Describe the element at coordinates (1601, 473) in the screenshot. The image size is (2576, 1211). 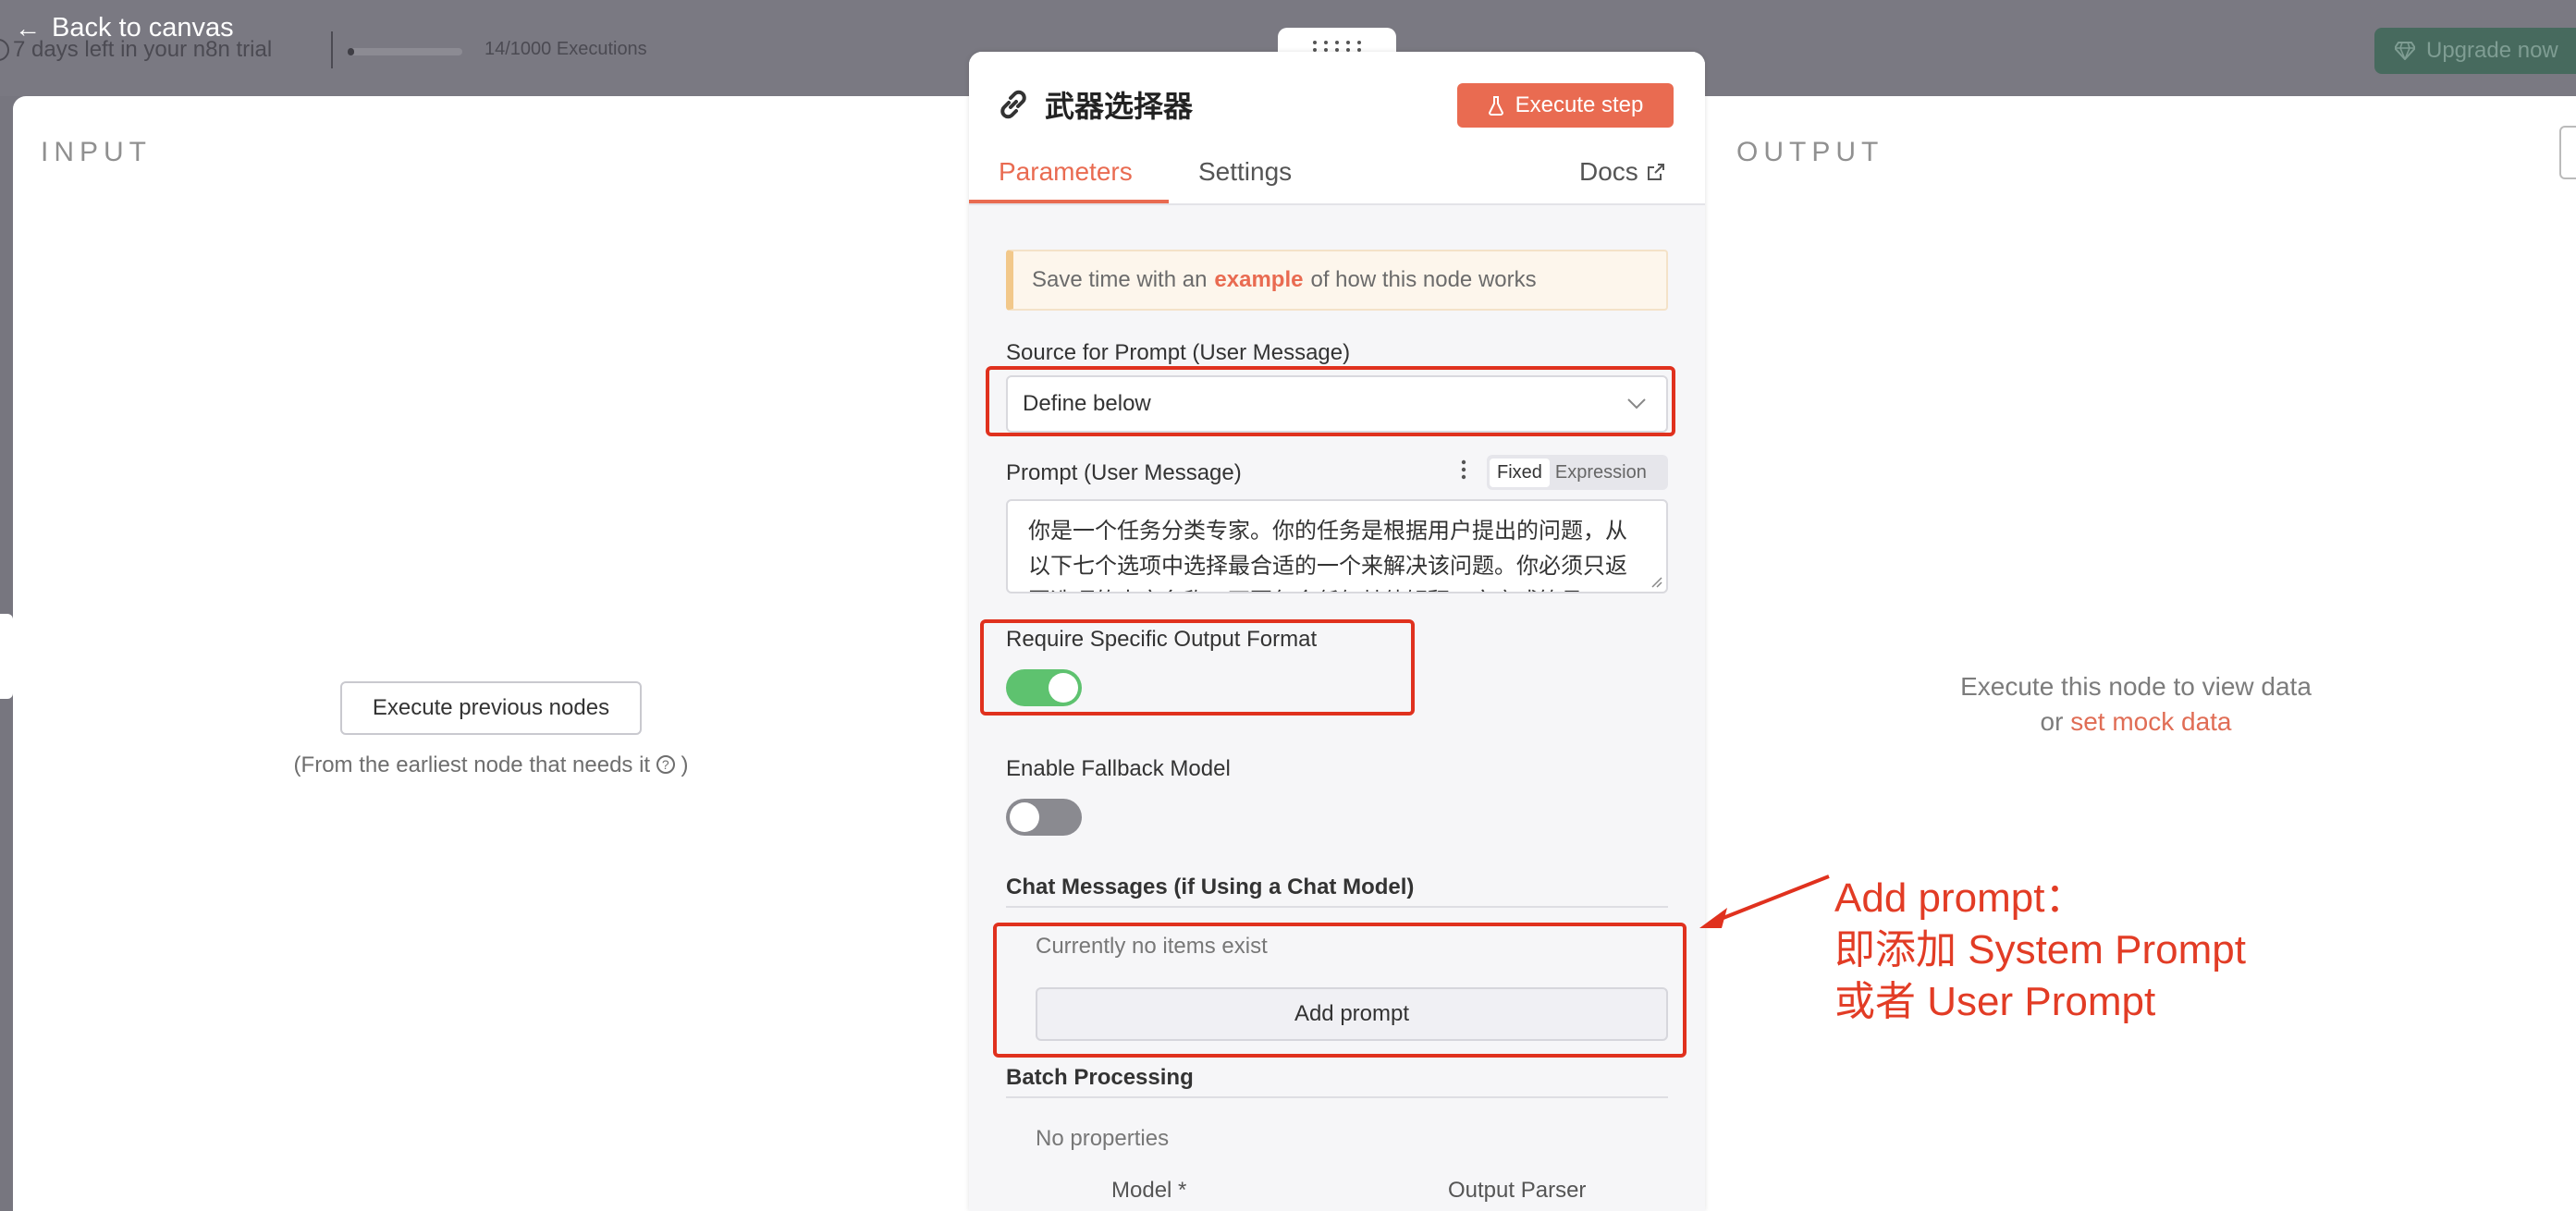
I see `expression-option: Expression` at that location.